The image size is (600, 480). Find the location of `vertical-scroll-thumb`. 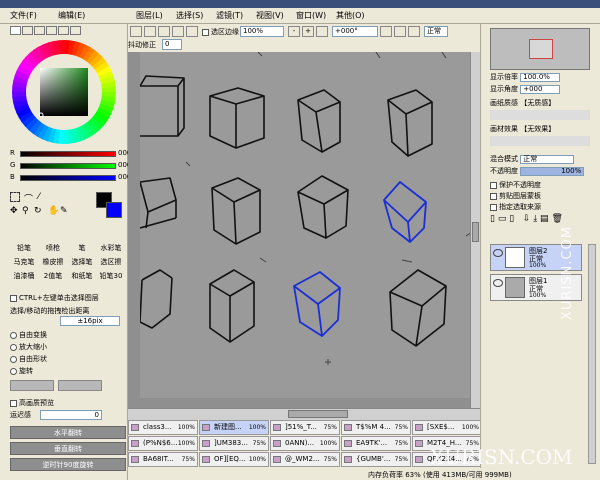

vertical-scroll-thumb is located at coordinates (475, 232).